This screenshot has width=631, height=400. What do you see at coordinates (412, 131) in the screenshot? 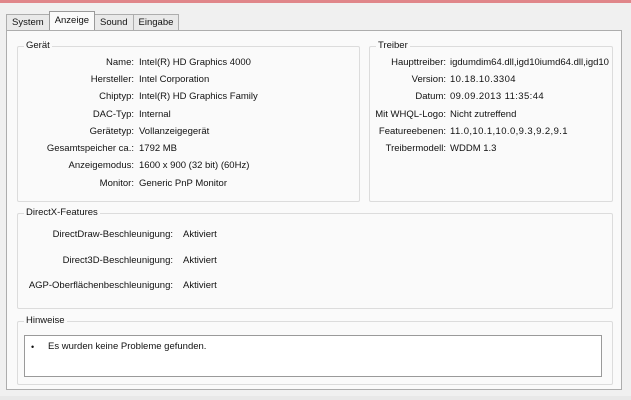
I see `driver-label-featurelevels: Featureebenen:` at bounding box center [412, 131].